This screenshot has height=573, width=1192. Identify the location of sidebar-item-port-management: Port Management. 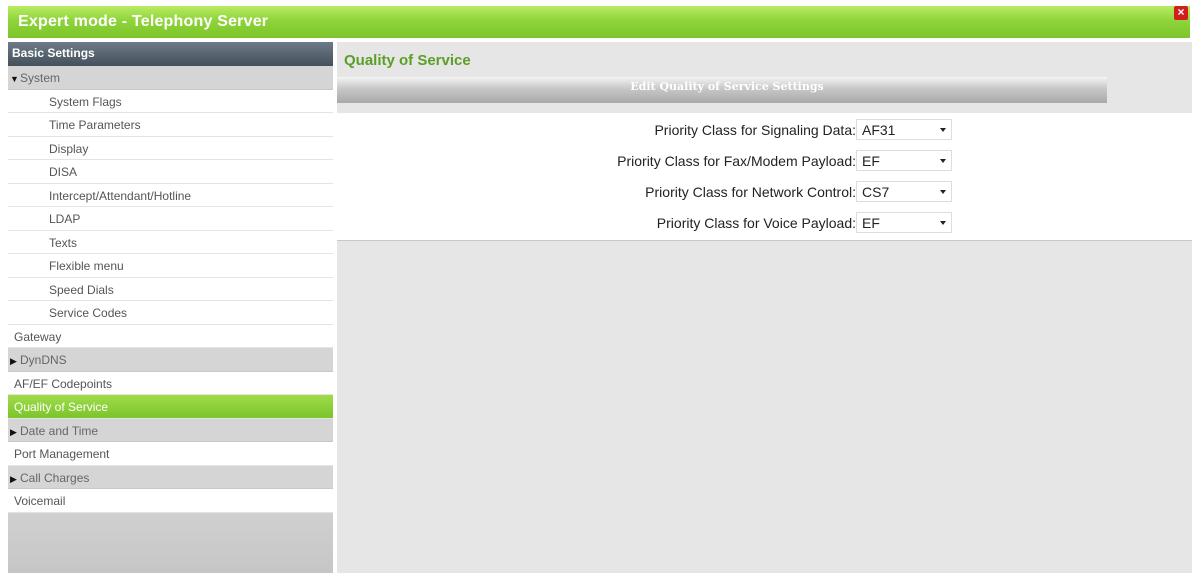
(170, 454).